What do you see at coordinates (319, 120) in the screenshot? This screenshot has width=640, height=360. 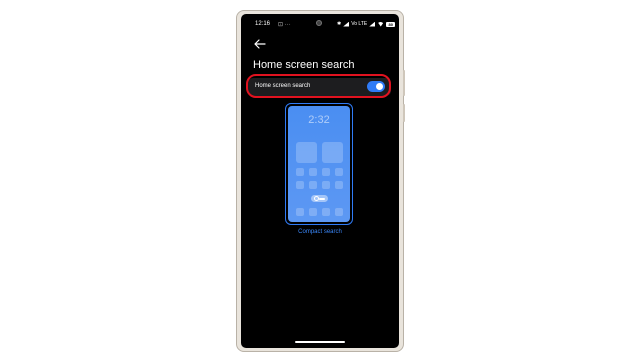 I see `preview-clock: 2:32` at bounding box center [319, 120].